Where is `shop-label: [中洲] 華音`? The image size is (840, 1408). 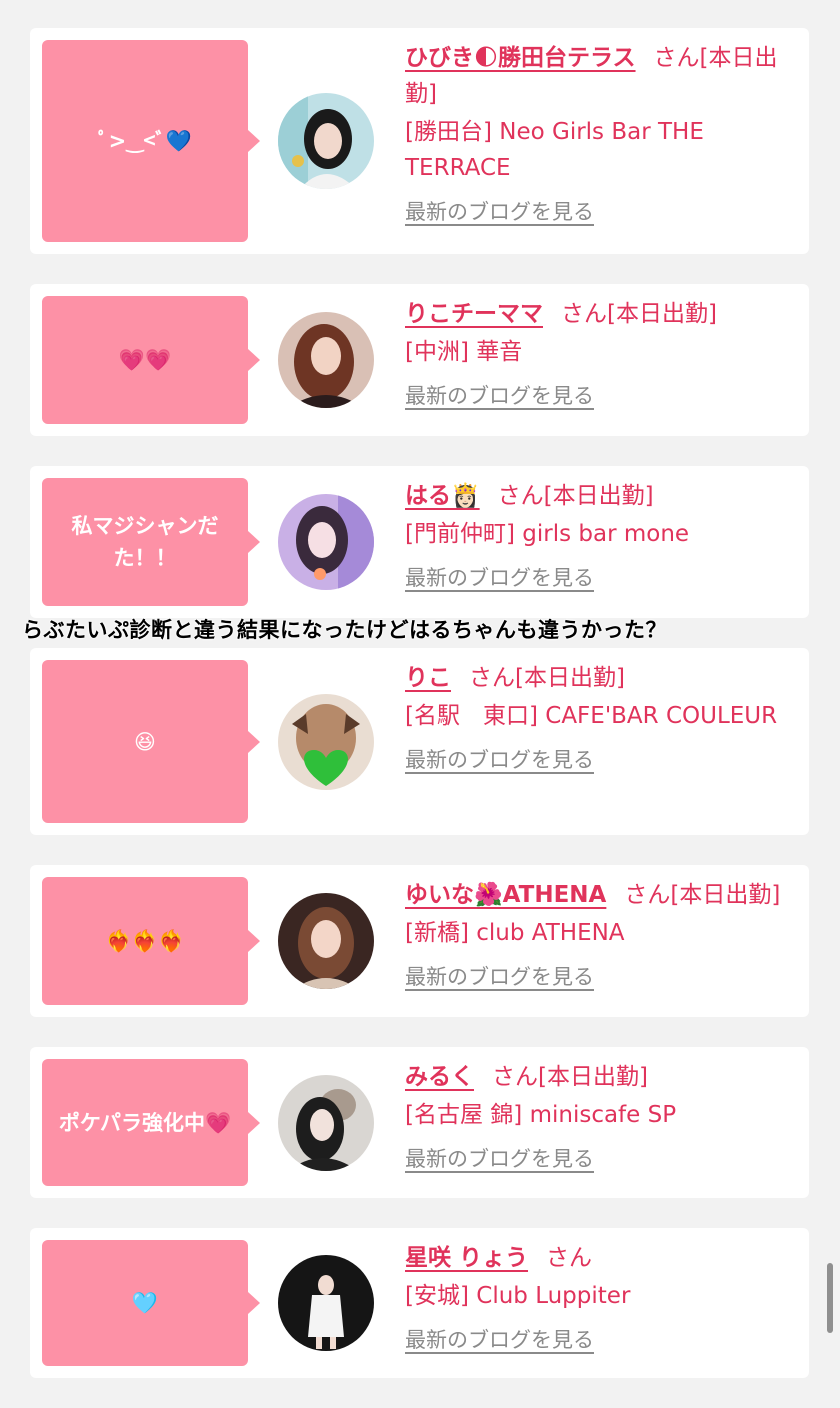 shop-label: [中洲] 華音 is located at coordinates (464, 352).